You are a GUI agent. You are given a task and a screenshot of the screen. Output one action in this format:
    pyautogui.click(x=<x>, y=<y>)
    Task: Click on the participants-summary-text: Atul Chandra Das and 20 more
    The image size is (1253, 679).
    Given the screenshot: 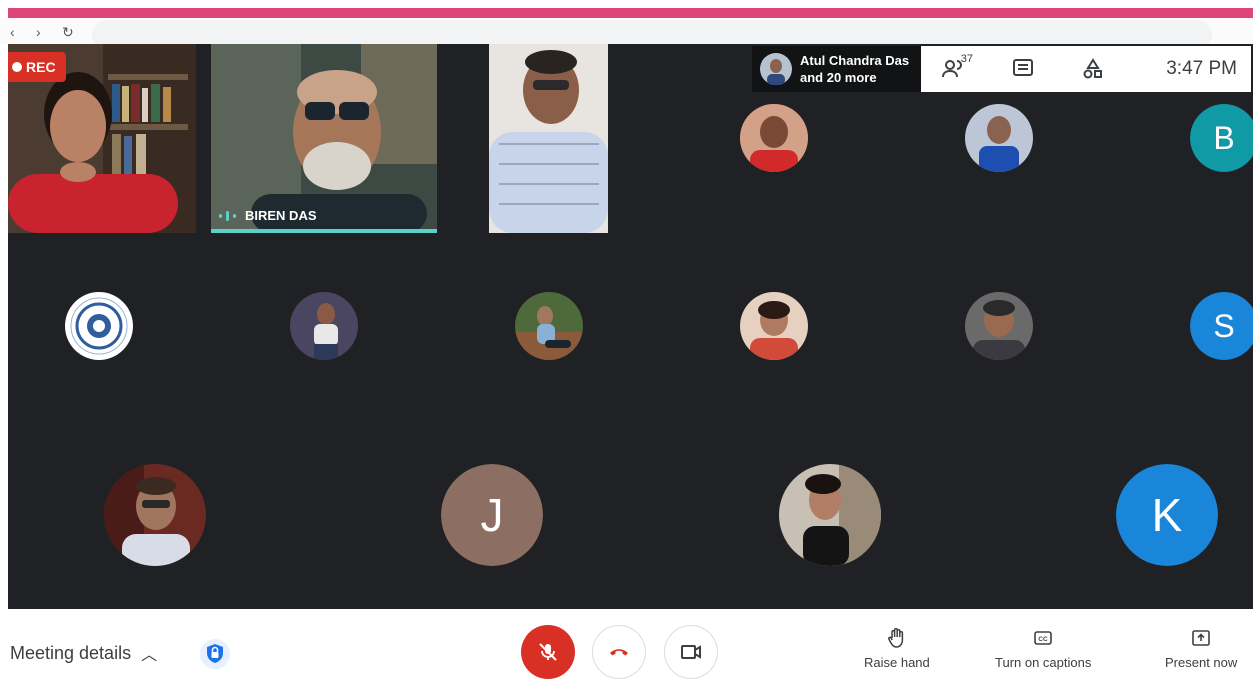 What is the action you would take?
    pyautogui.click(x=854, y=69)
    